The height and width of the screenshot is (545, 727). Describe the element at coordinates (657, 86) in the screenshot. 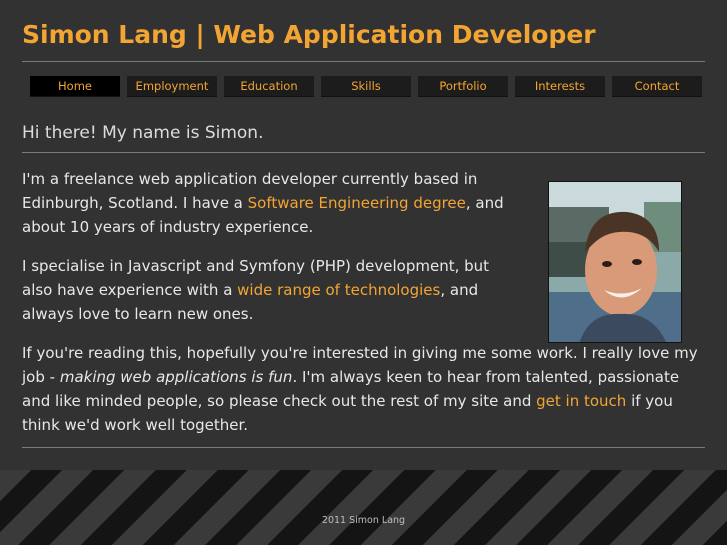

I see `nav-contact: Contact` at that location.